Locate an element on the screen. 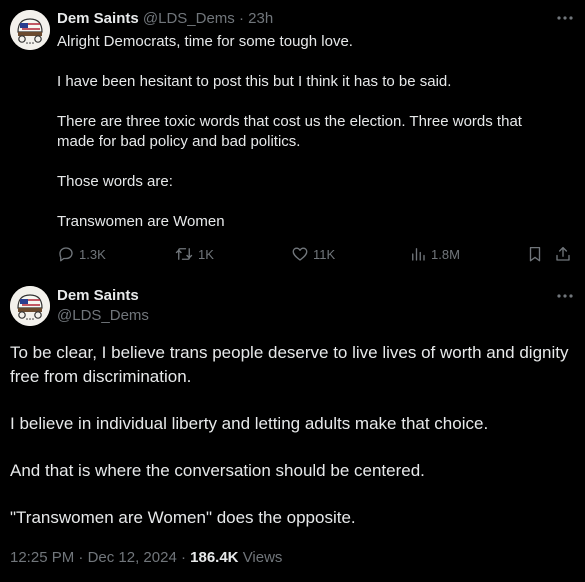 The height and width of the screenshot is (582, 585). views-count: 186.4K is located at coordinates (214, 557).